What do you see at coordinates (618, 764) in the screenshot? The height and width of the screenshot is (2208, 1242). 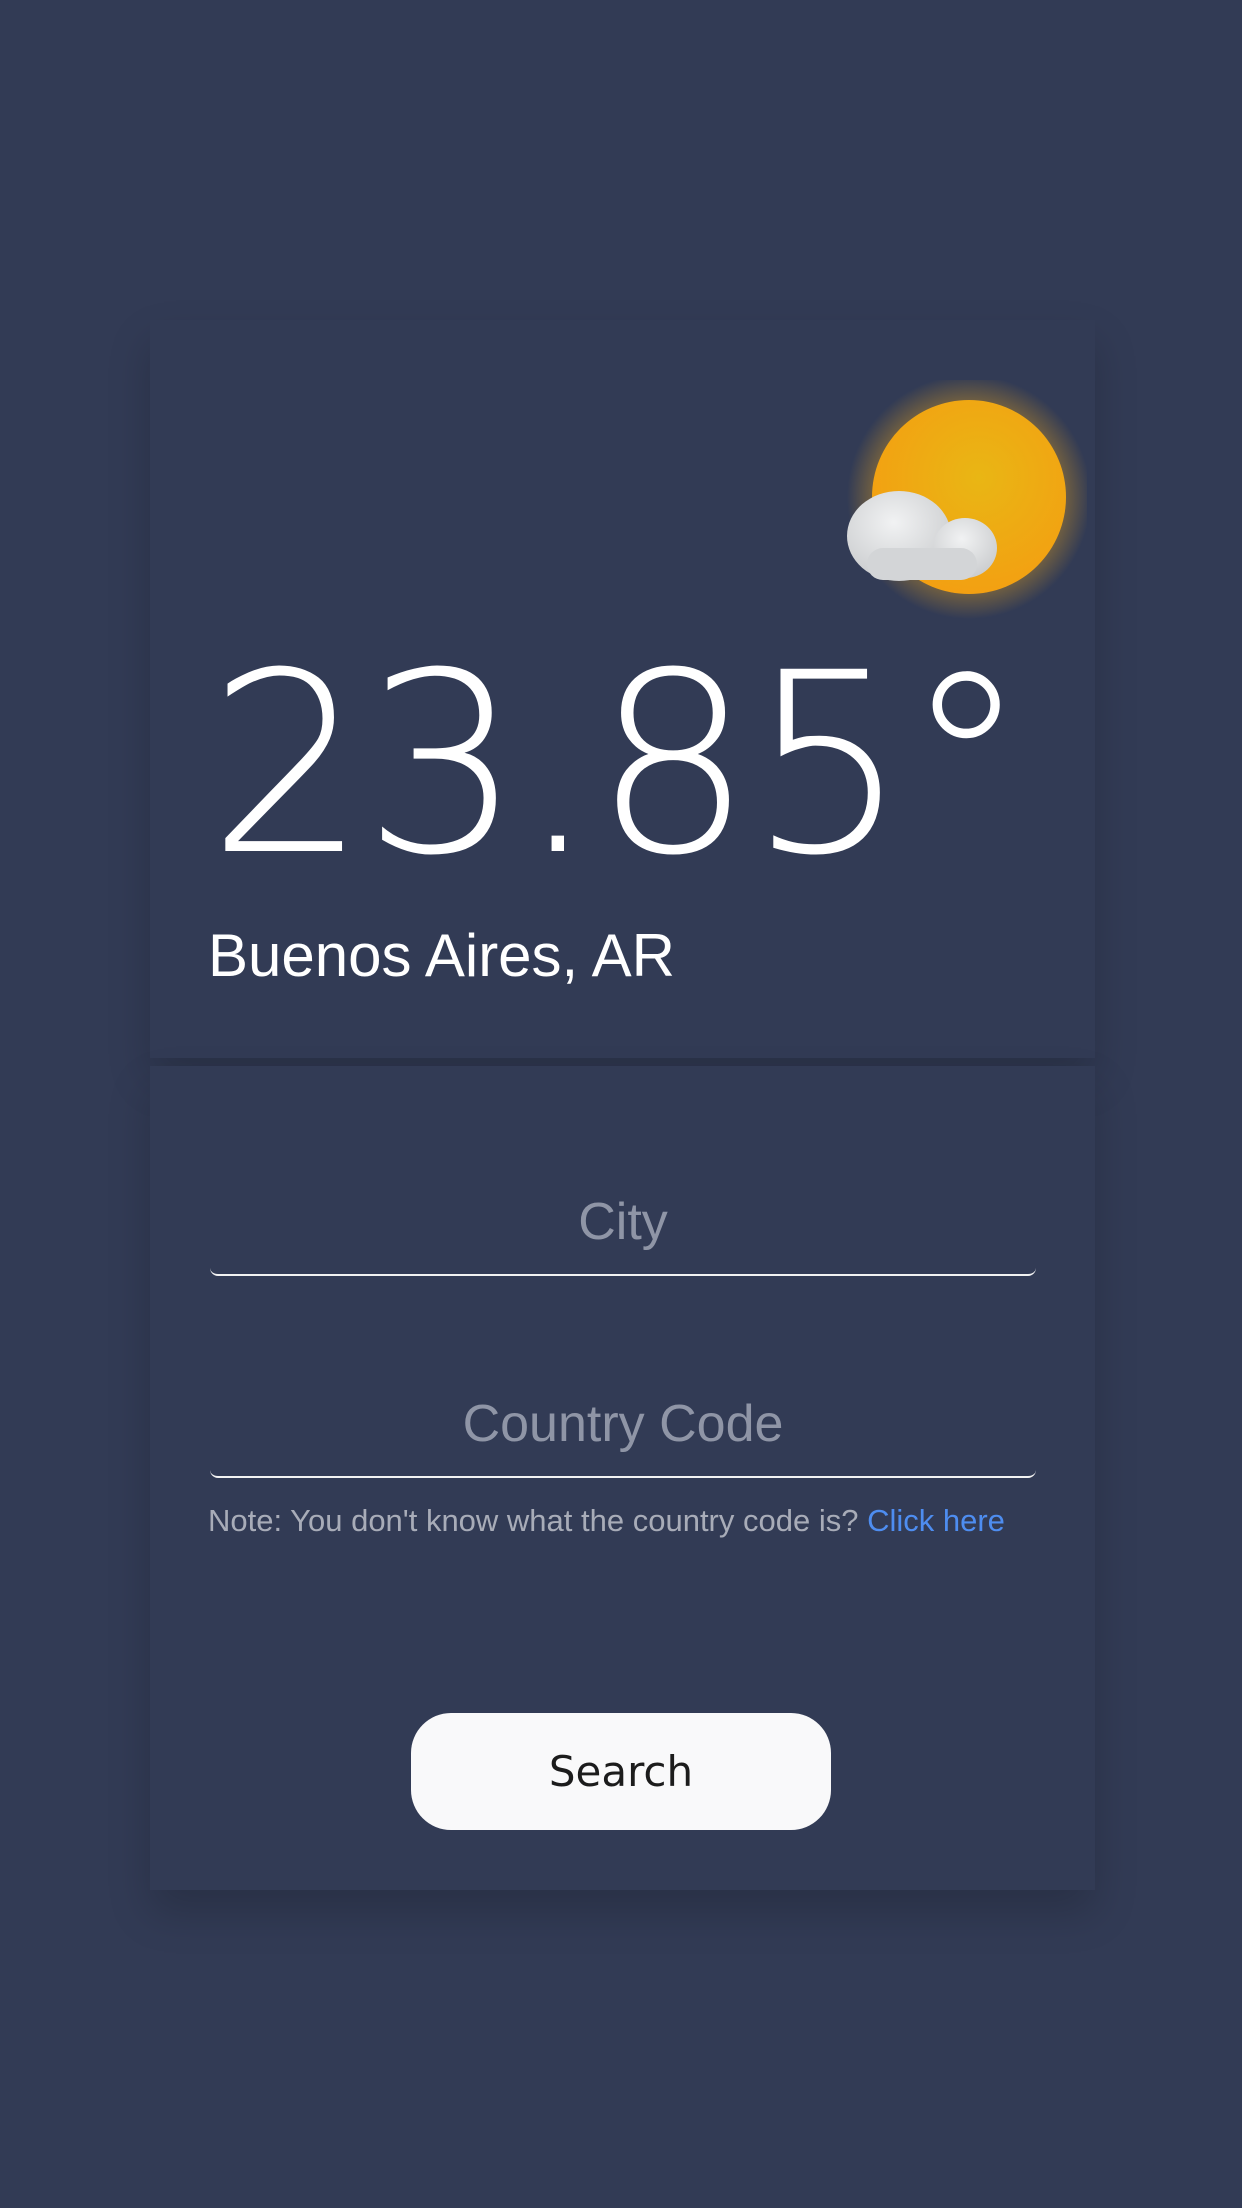 I see `temperature-value: 23.85°` at bounding box center [618, 764].